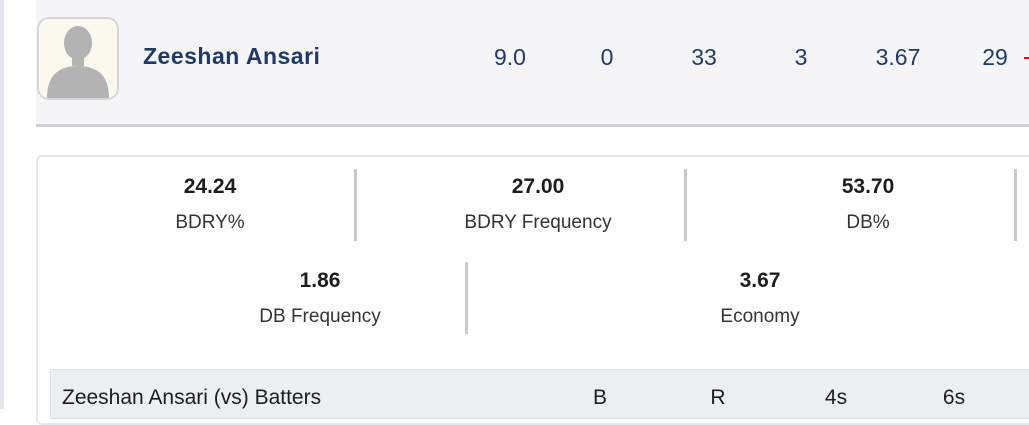 The width and height of the screenshot is (1029, 425). I want to click on batters-title: Zeeshan Ansari (vs) Batters, so click(192, 397).